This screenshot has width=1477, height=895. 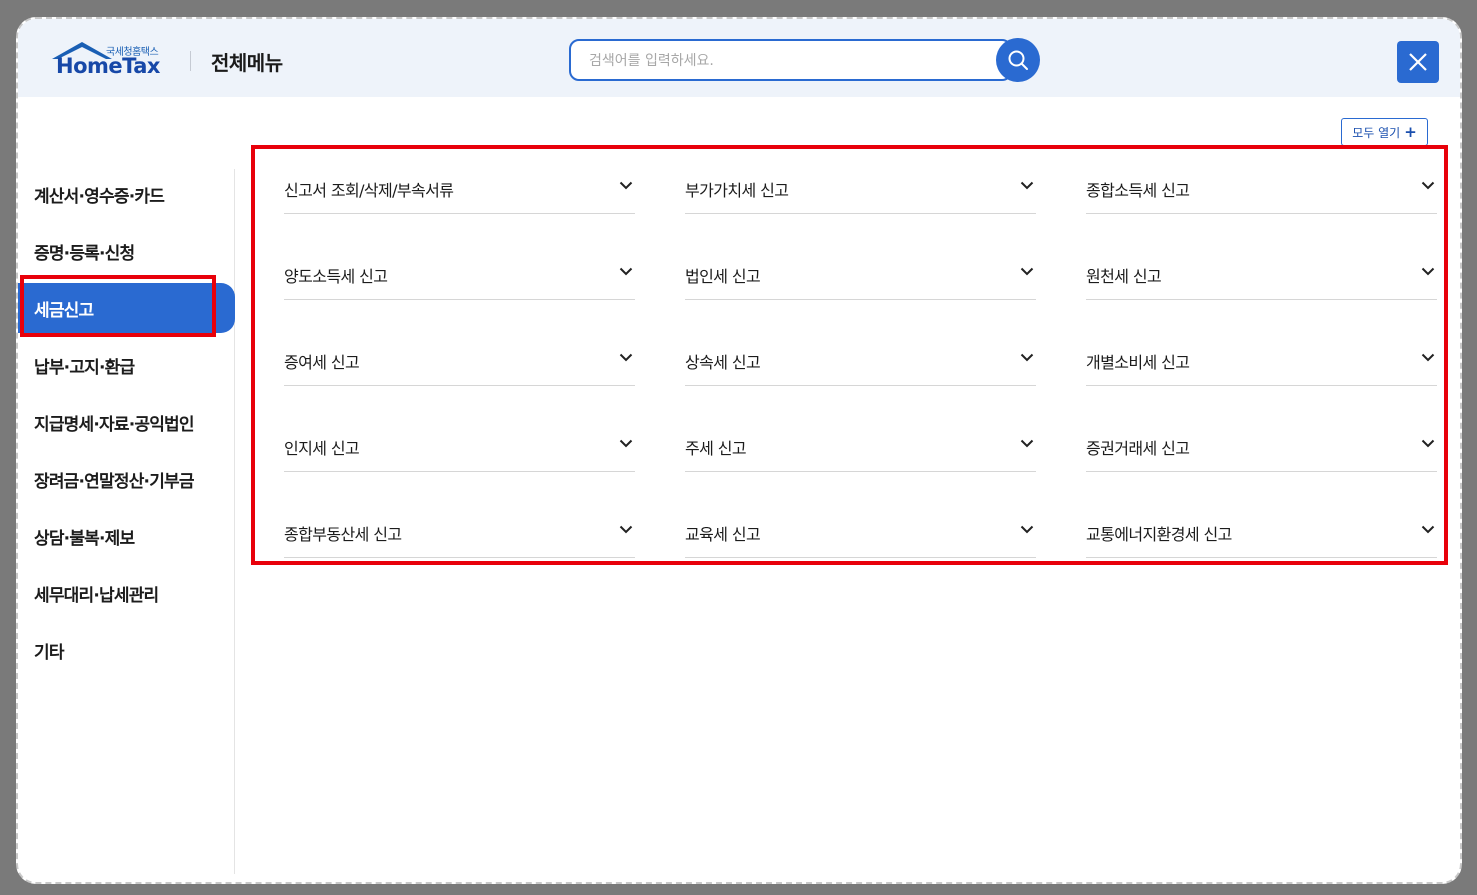 I want to click on menu-item-label: 인지세 신고, so click(x=322, y=448).